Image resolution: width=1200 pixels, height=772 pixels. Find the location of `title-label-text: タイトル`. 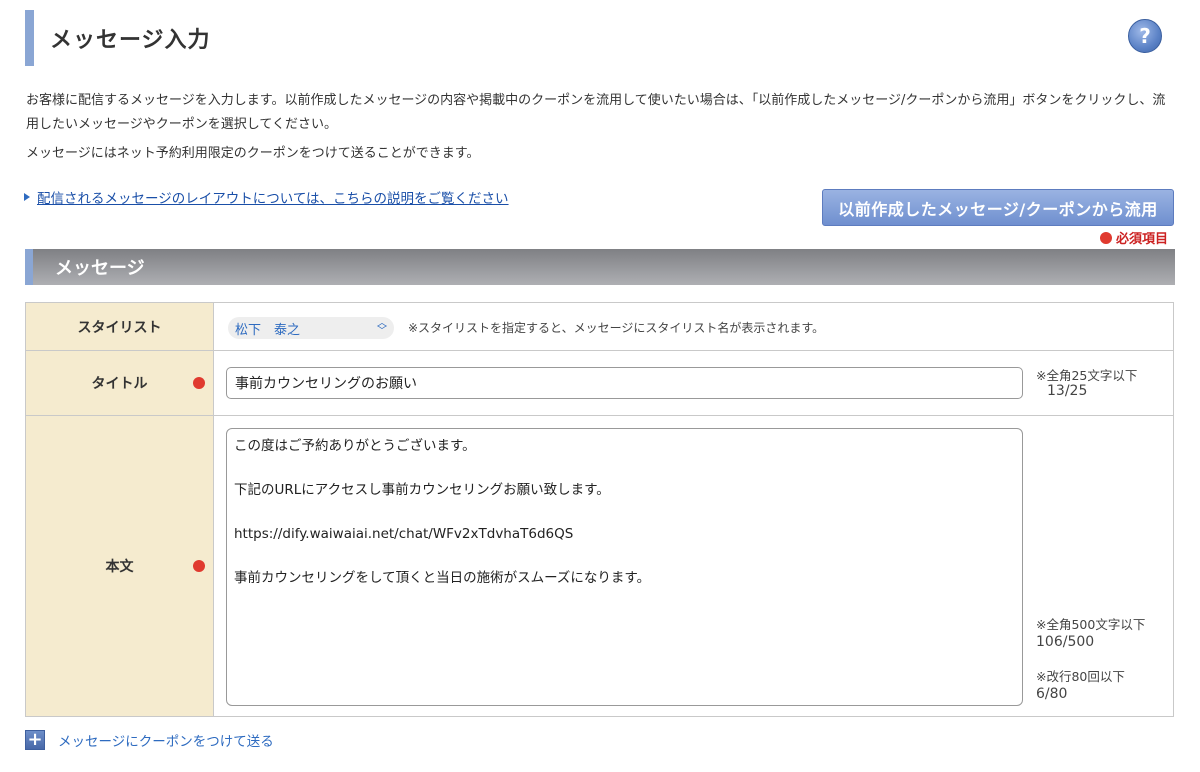

title-label-text: タイトル is located at coordinates (119, 384).